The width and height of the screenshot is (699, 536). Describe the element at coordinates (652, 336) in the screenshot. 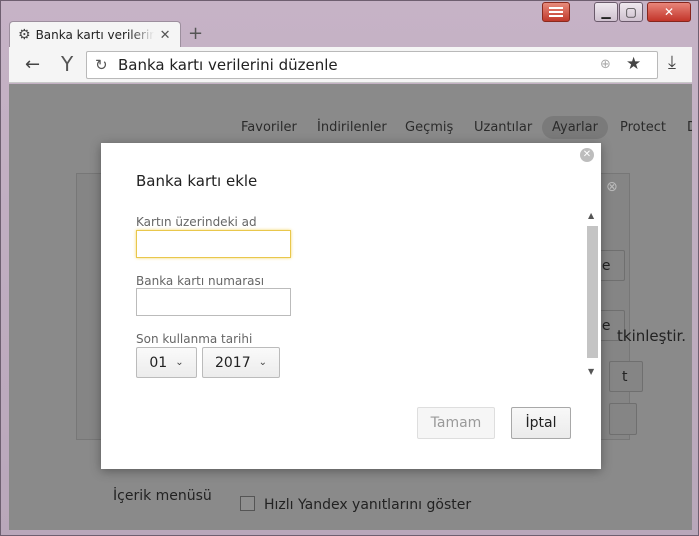

I see `background-text-fragment: tkinleştir.` at that location.